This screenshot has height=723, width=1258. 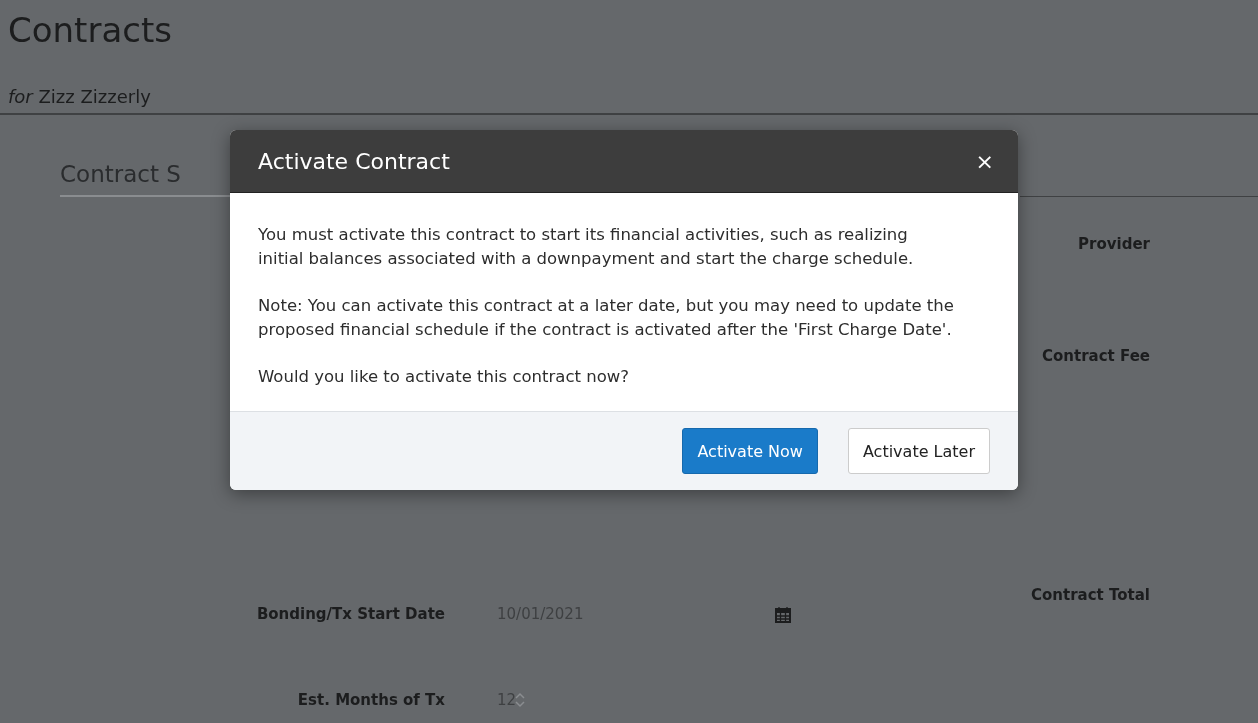 What do you see at coordinates (90, 30) in the screenshot?
I see `page-title: Contracts` at bounding box center [90, 30].